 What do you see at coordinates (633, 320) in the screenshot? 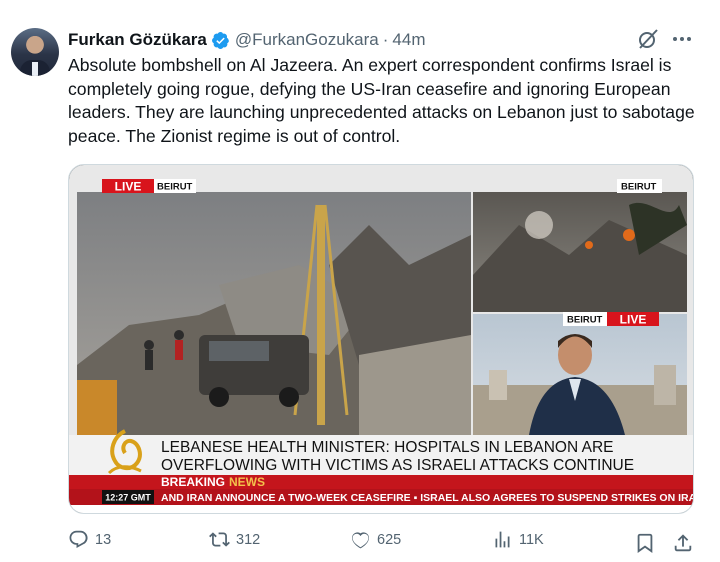
I see `live-badge-secondary: LIVE` at bounding box center [633, 320].